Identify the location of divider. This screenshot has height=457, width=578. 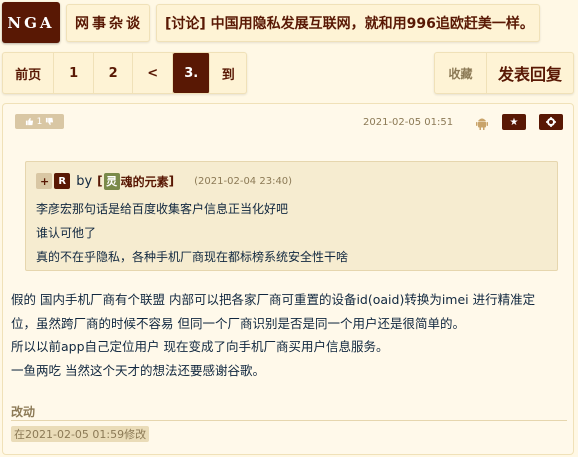
(289, 420).